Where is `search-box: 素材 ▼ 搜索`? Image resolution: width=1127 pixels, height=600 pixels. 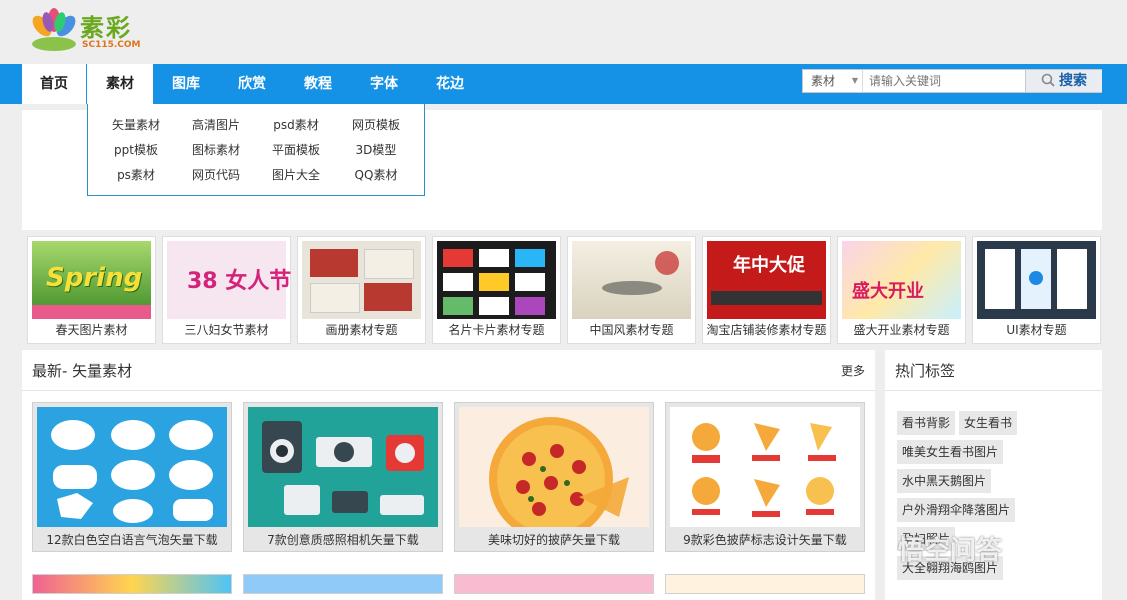 search-box: 素材 ▼ 搜索 is located at coordinates (952, 81).